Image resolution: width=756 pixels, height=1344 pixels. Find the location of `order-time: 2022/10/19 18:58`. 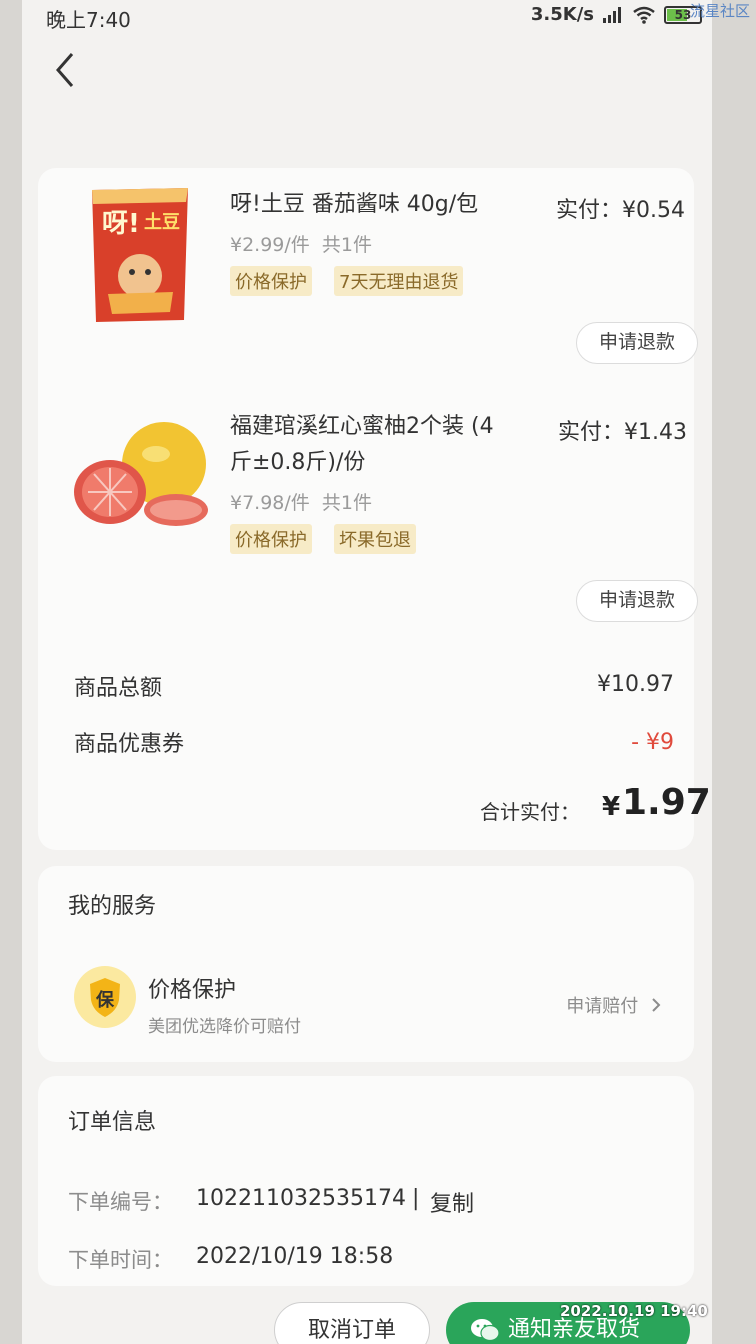

order-time: 2022/10/19 18:58 is located at coordinates (295, 1256).